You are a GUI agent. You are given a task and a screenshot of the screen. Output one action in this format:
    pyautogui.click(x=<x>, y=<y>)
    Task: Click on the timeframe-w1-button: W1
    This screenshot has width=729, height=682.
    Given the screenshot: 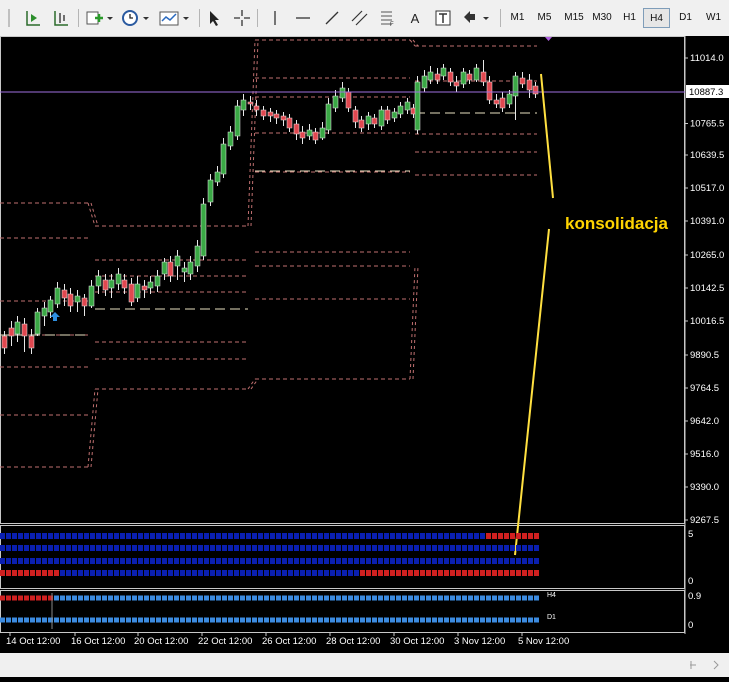 What is the action you would take?
    pyautogui.click(x=713, y=18)
    